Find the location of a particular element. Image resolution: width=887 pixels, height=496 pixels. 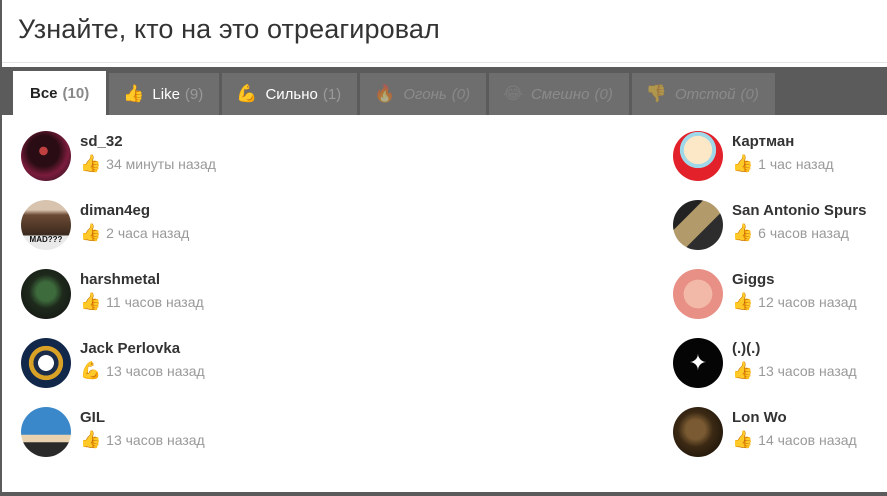

reaction-time: 14 часов назад is located at coordinates (807, 440).